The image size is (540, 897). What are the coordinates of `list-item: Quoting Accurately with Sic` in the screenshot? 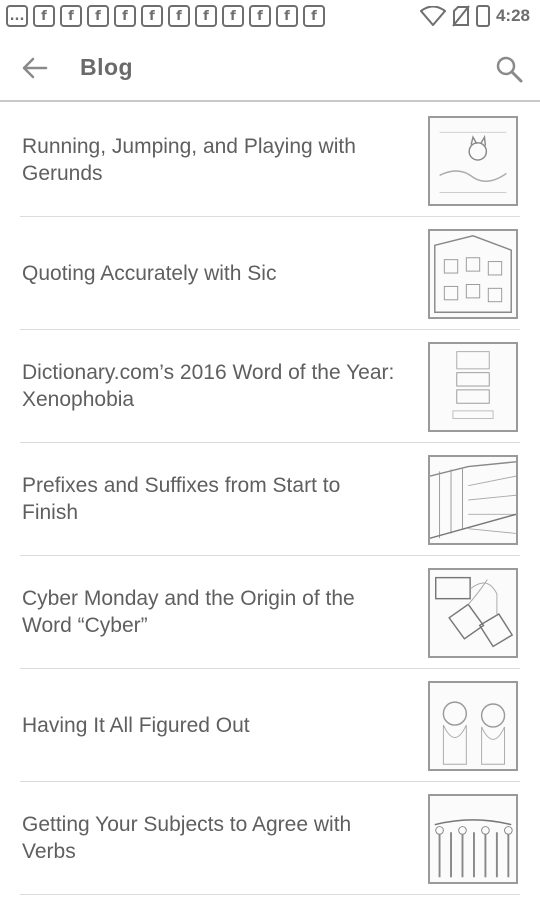 It's located at (270, 273).